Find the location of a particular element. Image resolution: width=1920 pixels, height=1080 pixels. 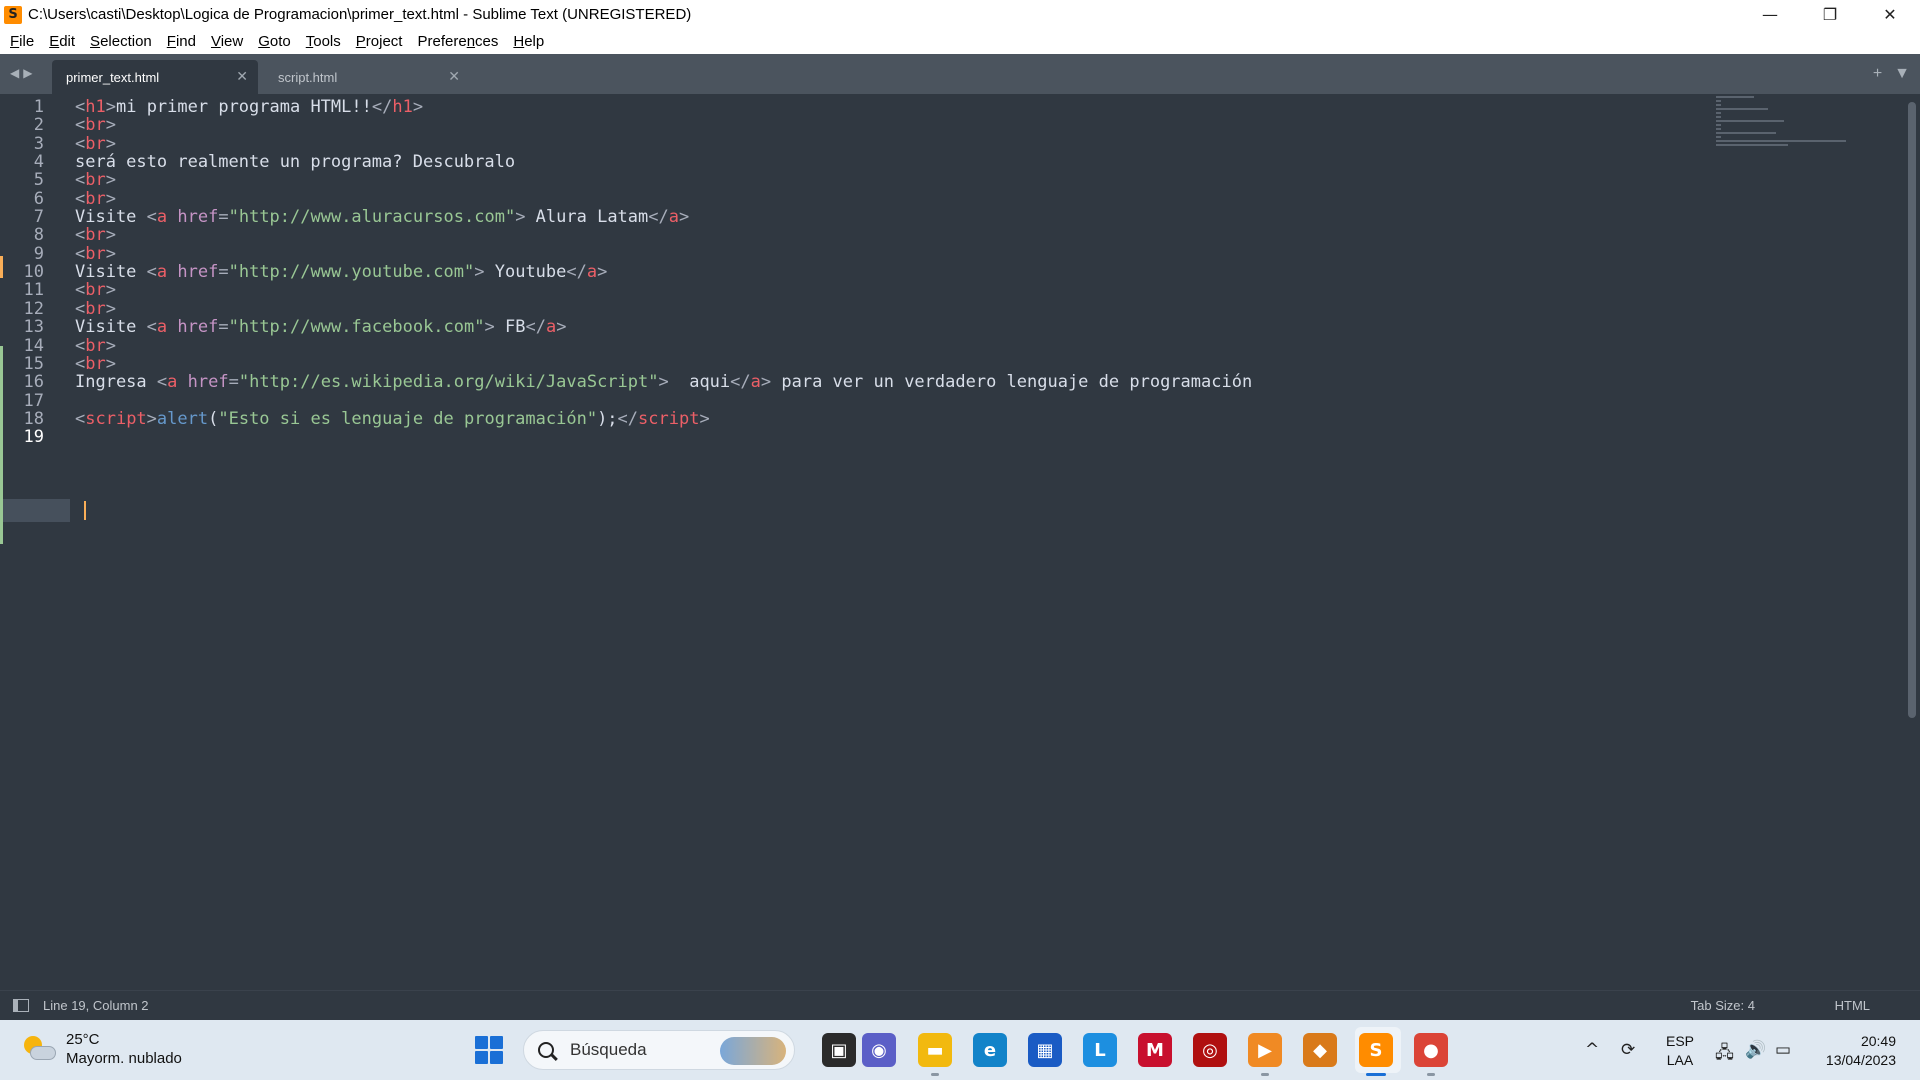

sidebar-toggle-icon is located at coordinates (21, 1005).